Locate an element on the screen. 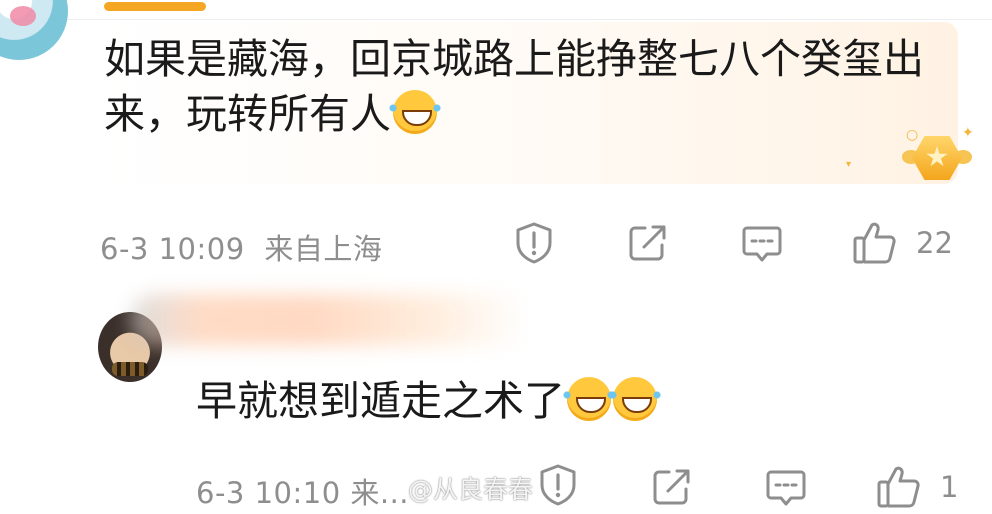 Image resolution: width=992 pixels, height=514 pixels. comment-meta: 6-3 10:09 来自上海 is located at coordinates (241, 247).